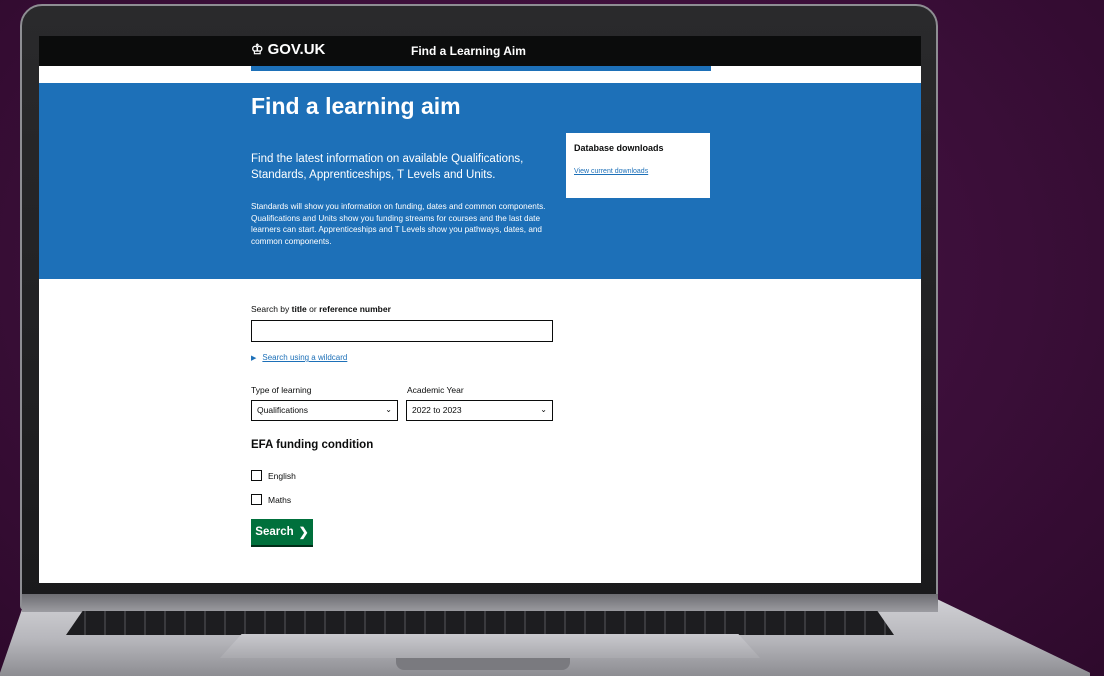  Describe the element at coordinates (281, 390) in the screenshot. I see `type-of-learning-label: Type of learning` at that location.